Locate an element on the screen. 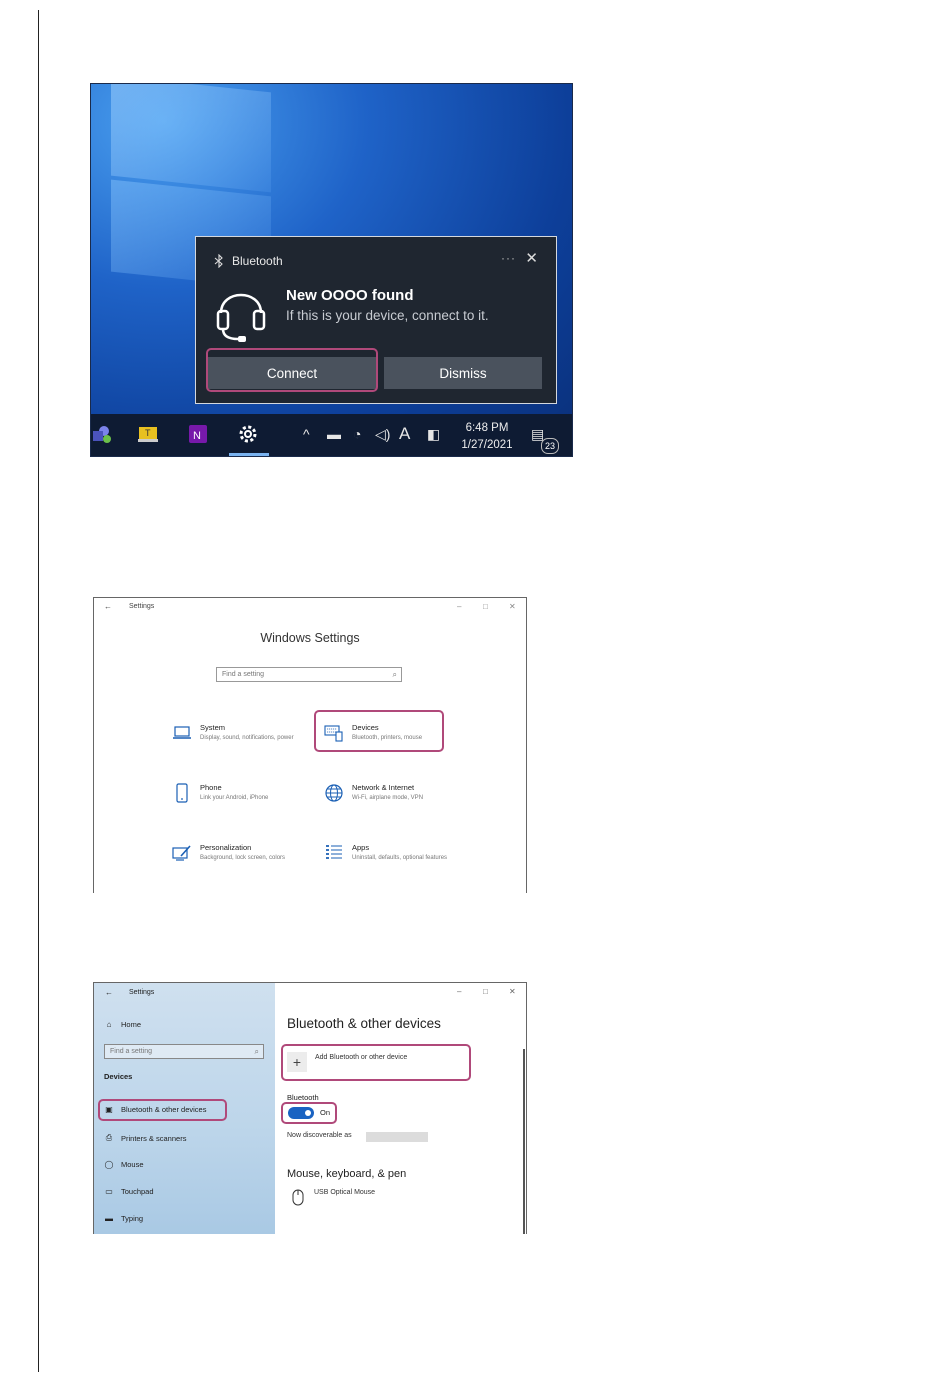  sidebar-item-typing: ▬ Typing is located at coordinates (123, 1218).